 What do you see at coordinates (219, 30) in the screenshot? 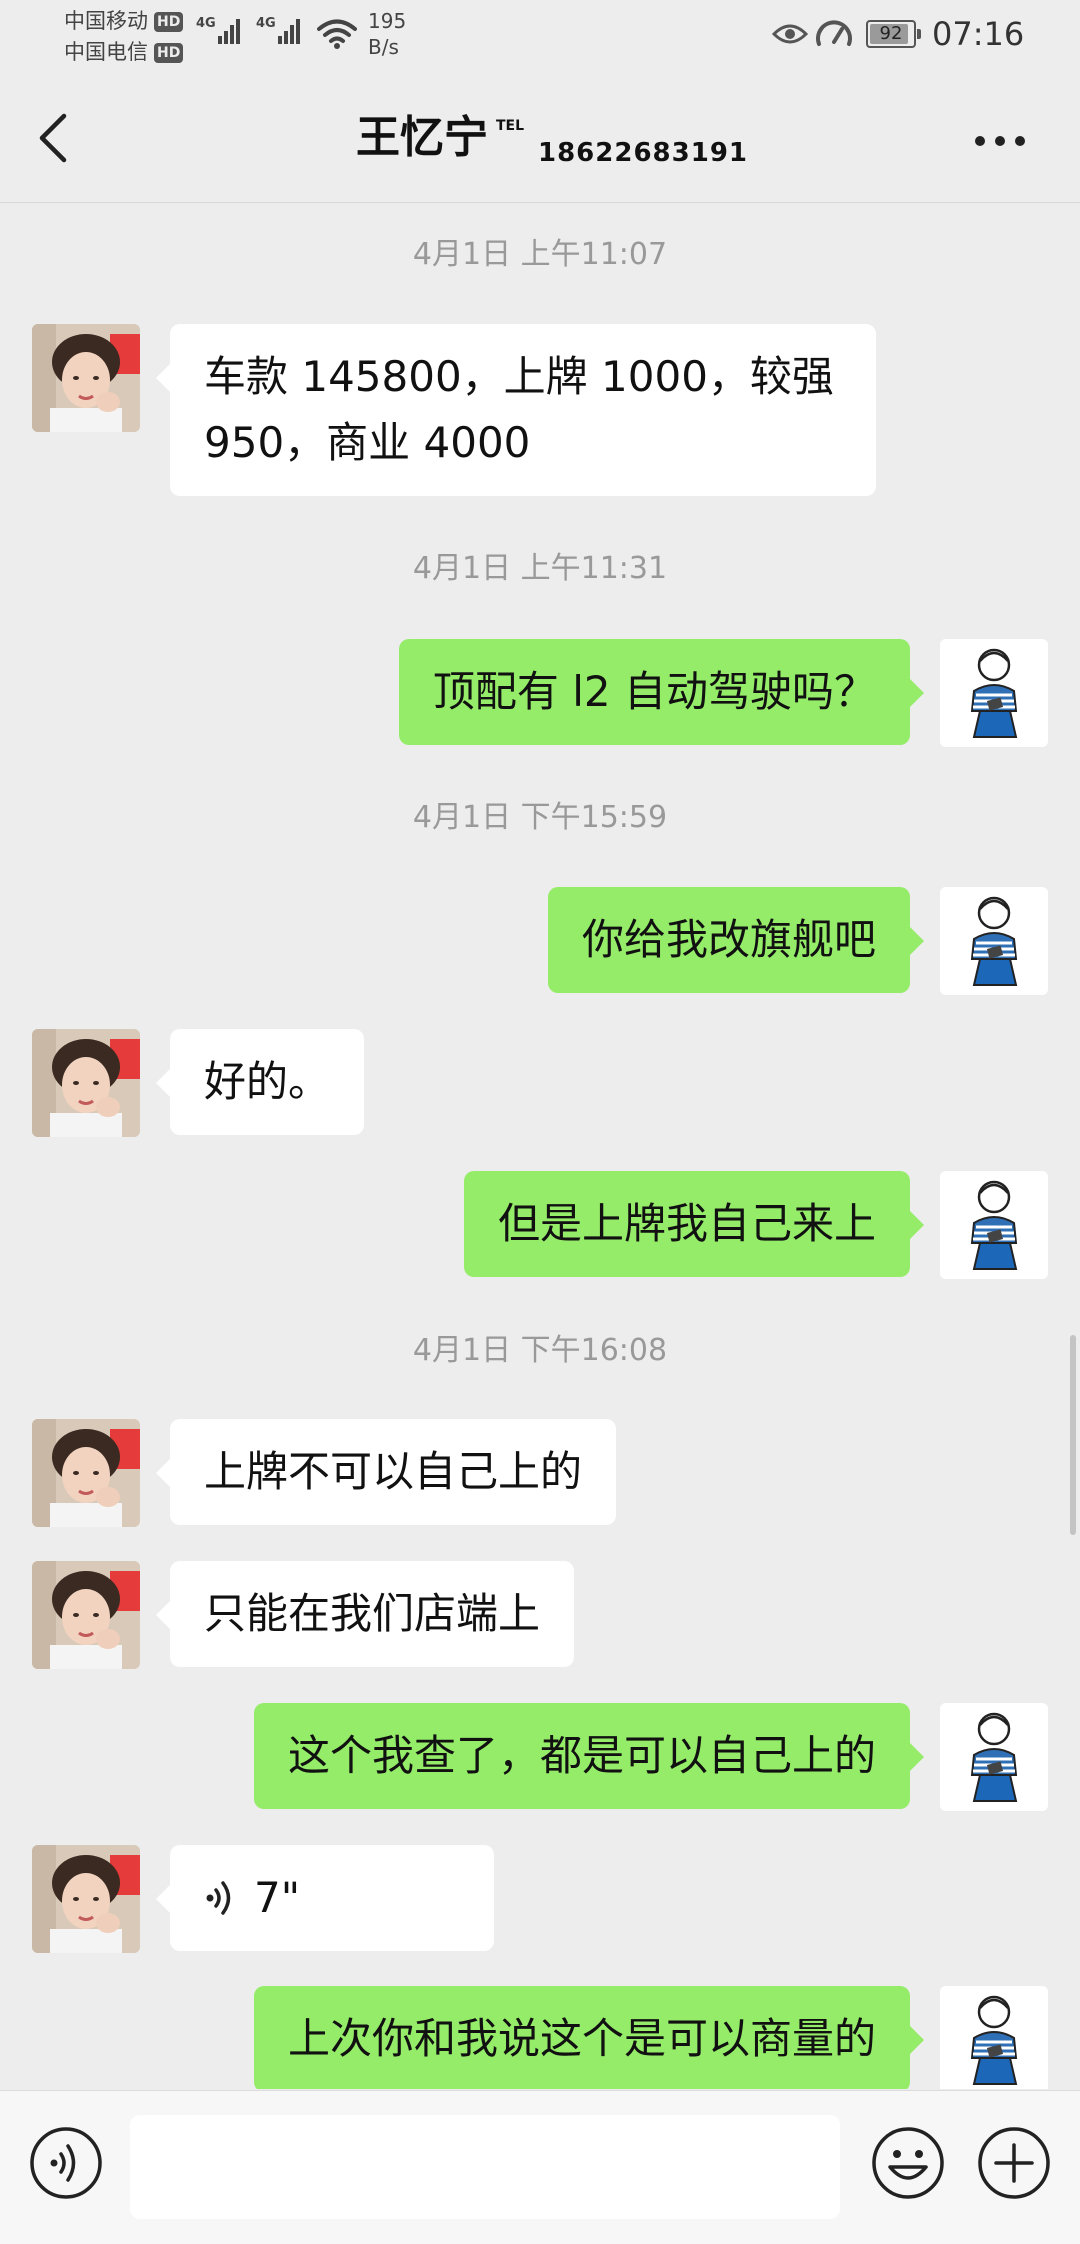
I see `signal-1-icon: 4G` at bounding box center [219, 30].